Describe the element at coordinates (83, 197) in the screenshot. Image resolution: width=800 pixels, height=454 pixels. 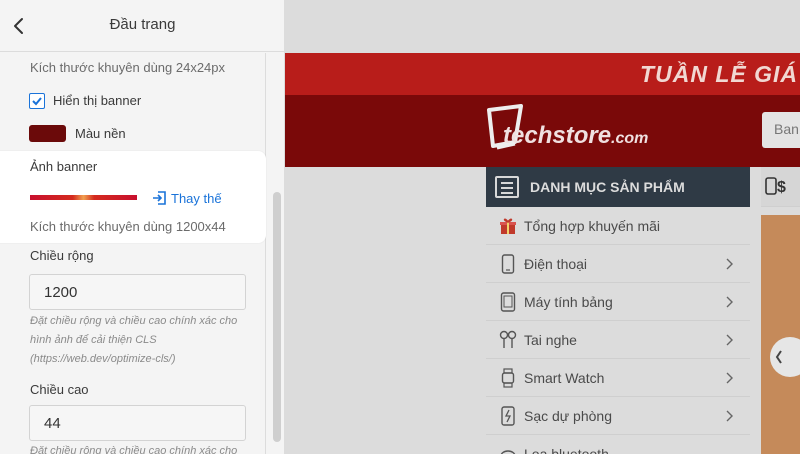
I see `banner-thumbnail` at that location.